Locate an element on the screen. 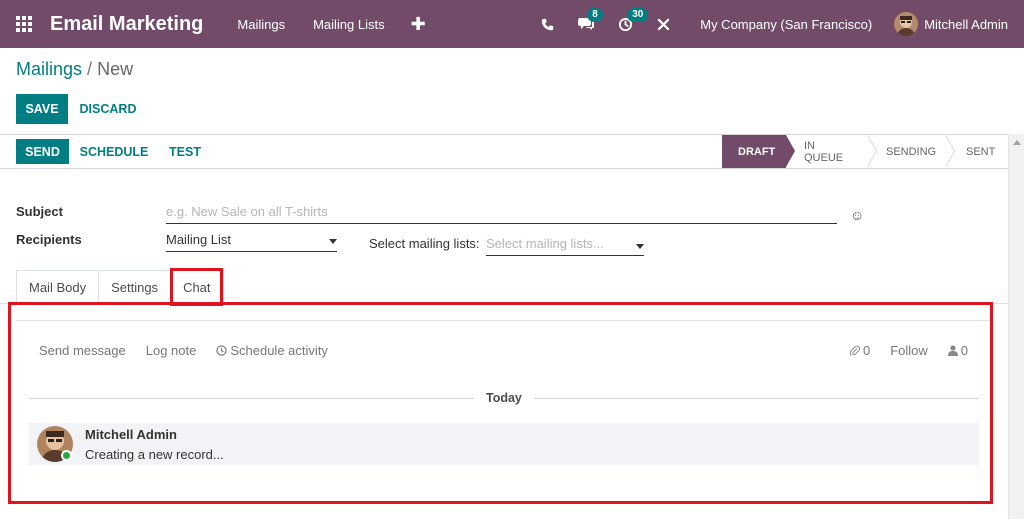 Image resolution: width=1024 pixels, height=519 pixels. apps-menu-icon is located at coordinates (24, 24).